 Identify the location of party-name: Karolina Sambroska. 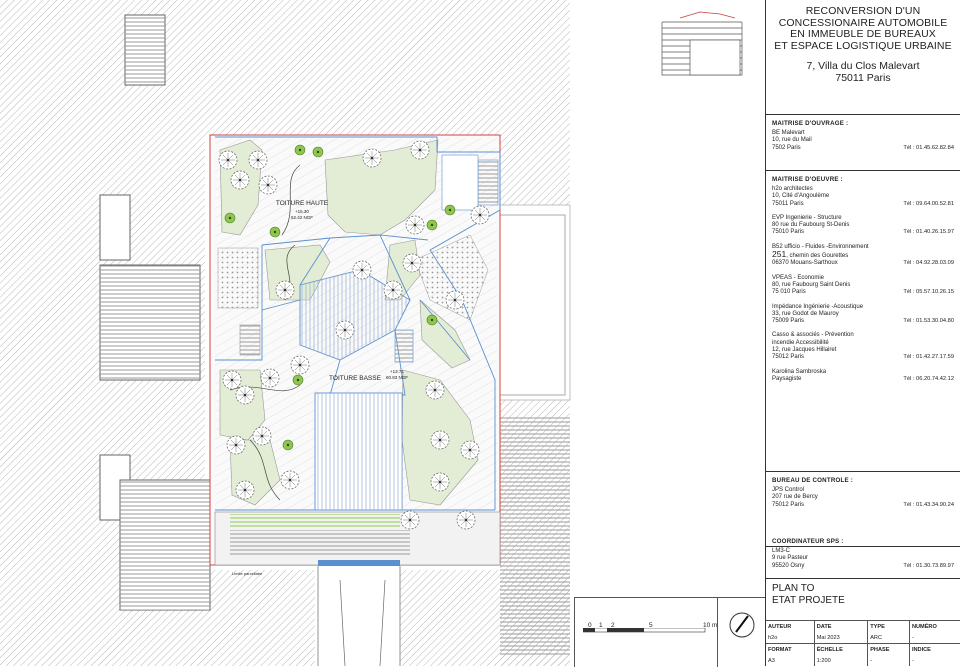
(799, 371).